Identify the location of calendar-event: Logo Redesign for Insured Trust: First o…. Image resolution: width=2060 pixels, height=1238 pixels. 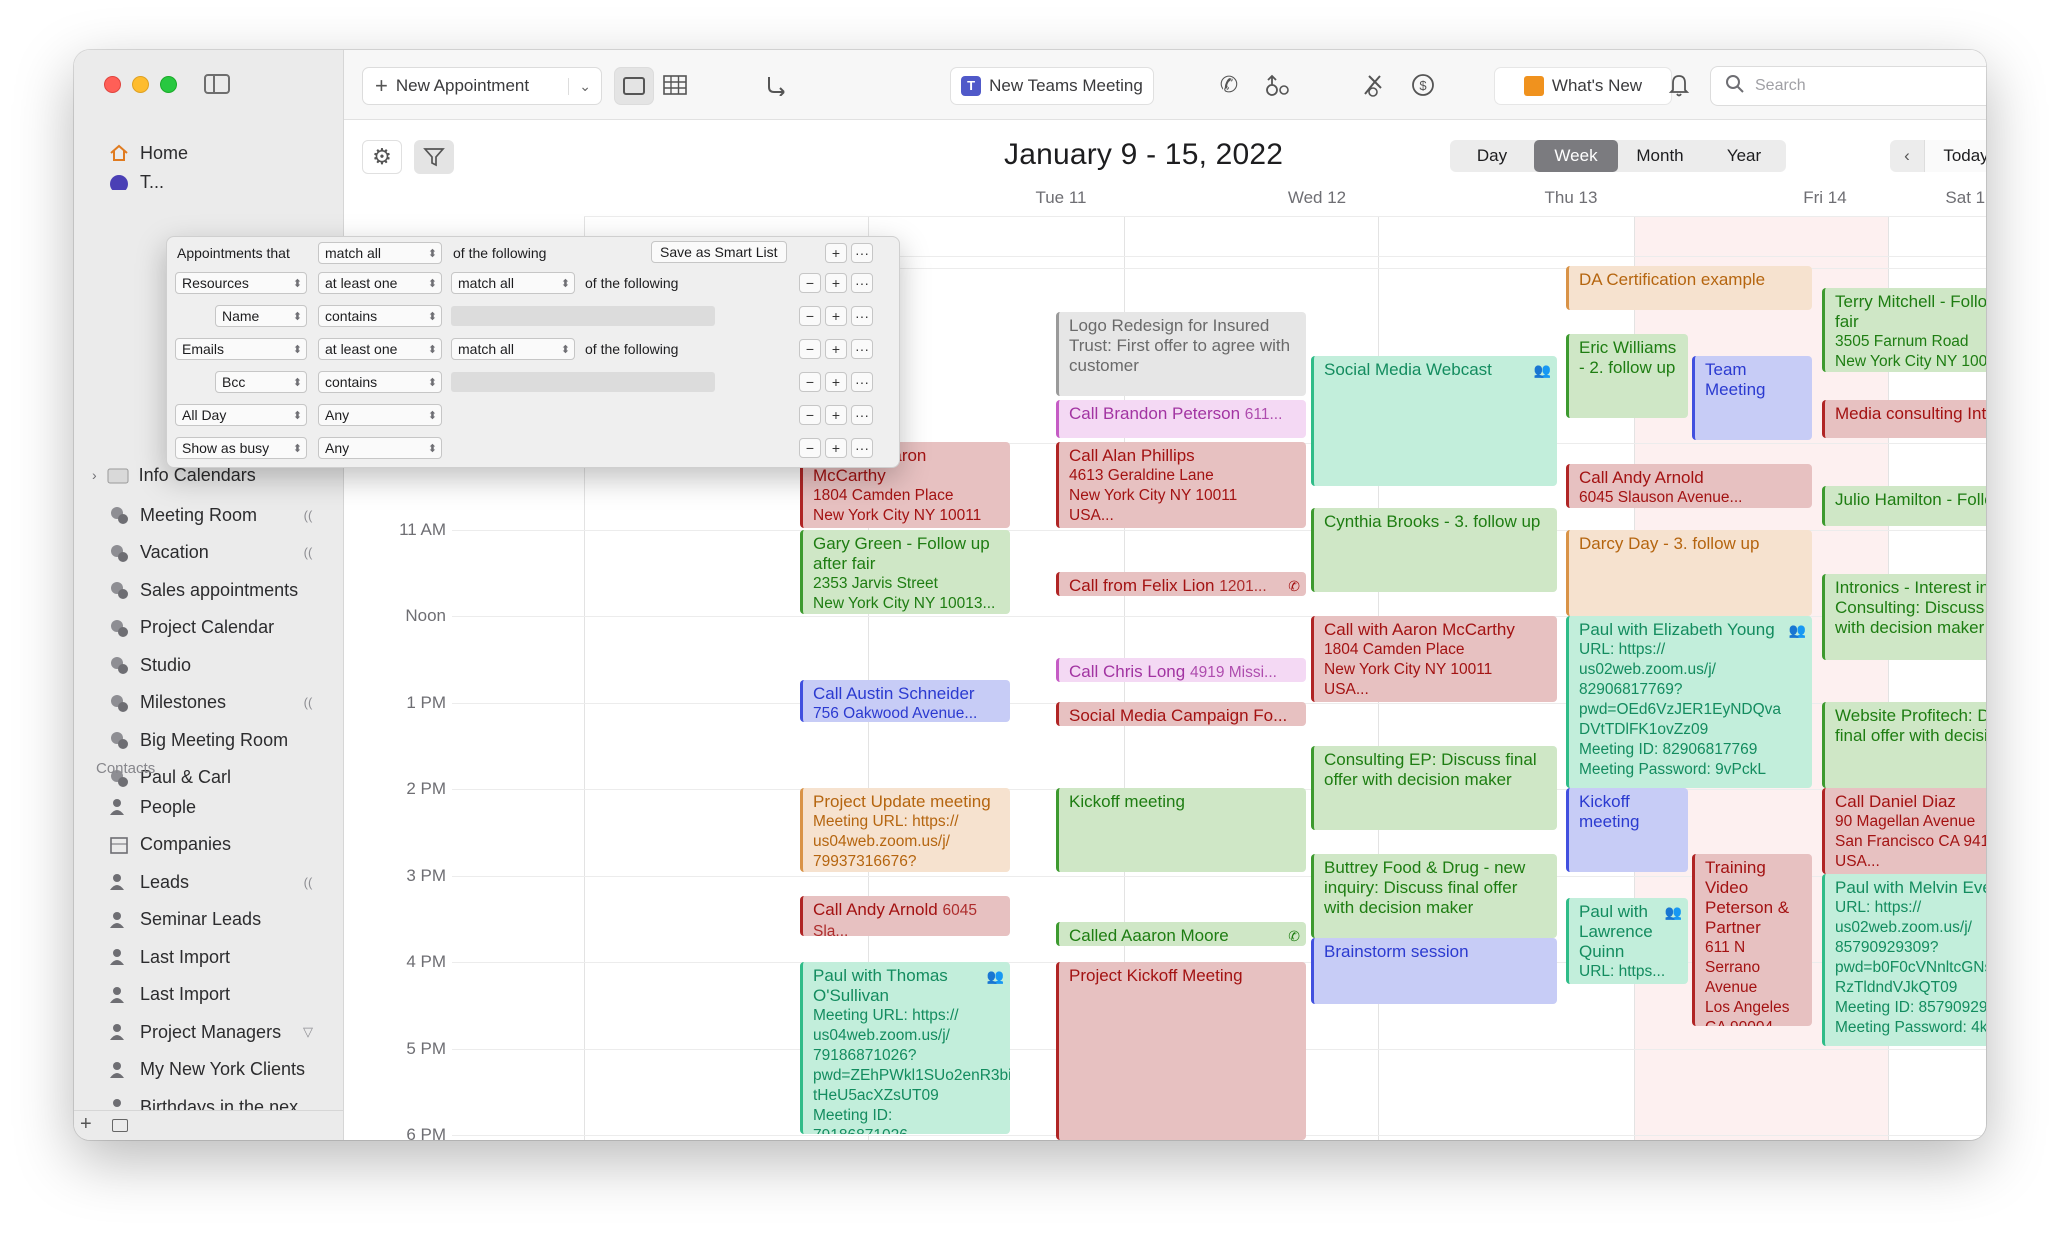
(1181, 354).